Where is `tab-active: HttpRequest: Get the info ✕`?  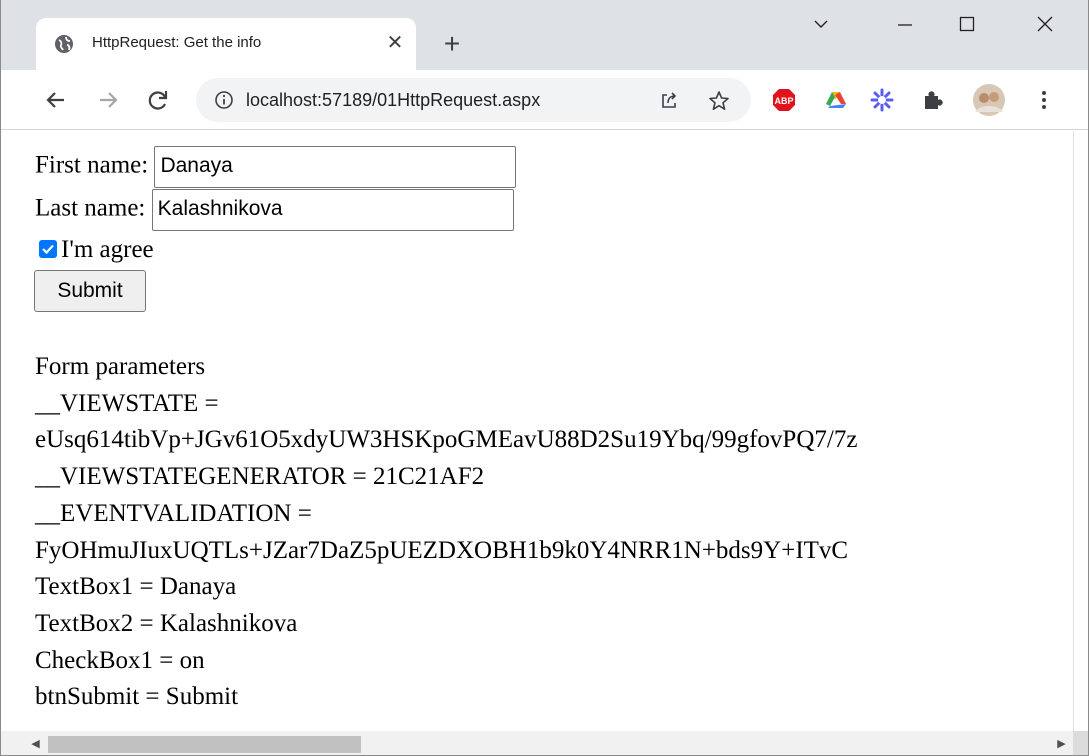 tab-active: HttpRequest: Get the info ✕ is located at coordinates (226, 44).